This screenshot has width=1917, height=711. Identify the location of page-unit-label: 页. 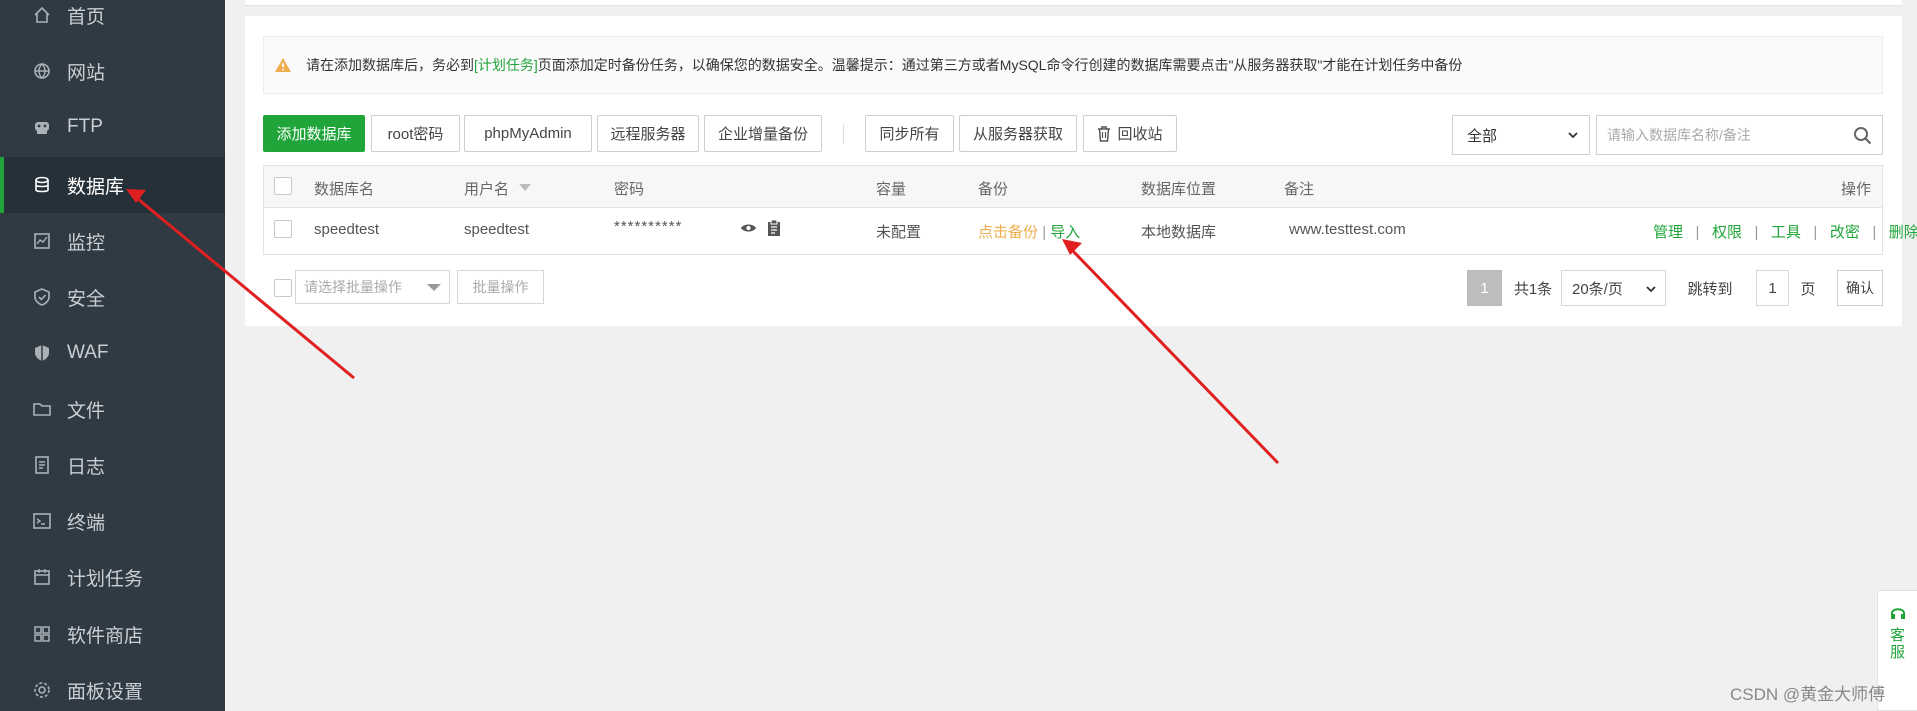
(1808, 289).